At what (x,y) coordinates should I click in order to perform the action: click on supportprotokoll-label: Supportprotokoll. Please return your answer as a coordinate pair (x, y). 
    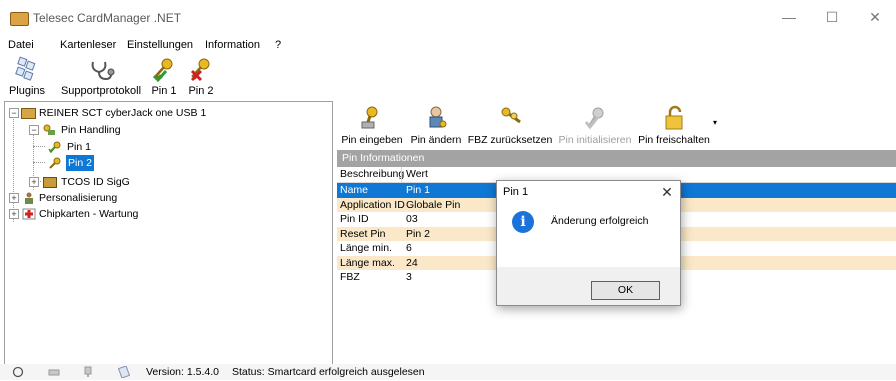
    Looking at the image, I should click on (101, 91).